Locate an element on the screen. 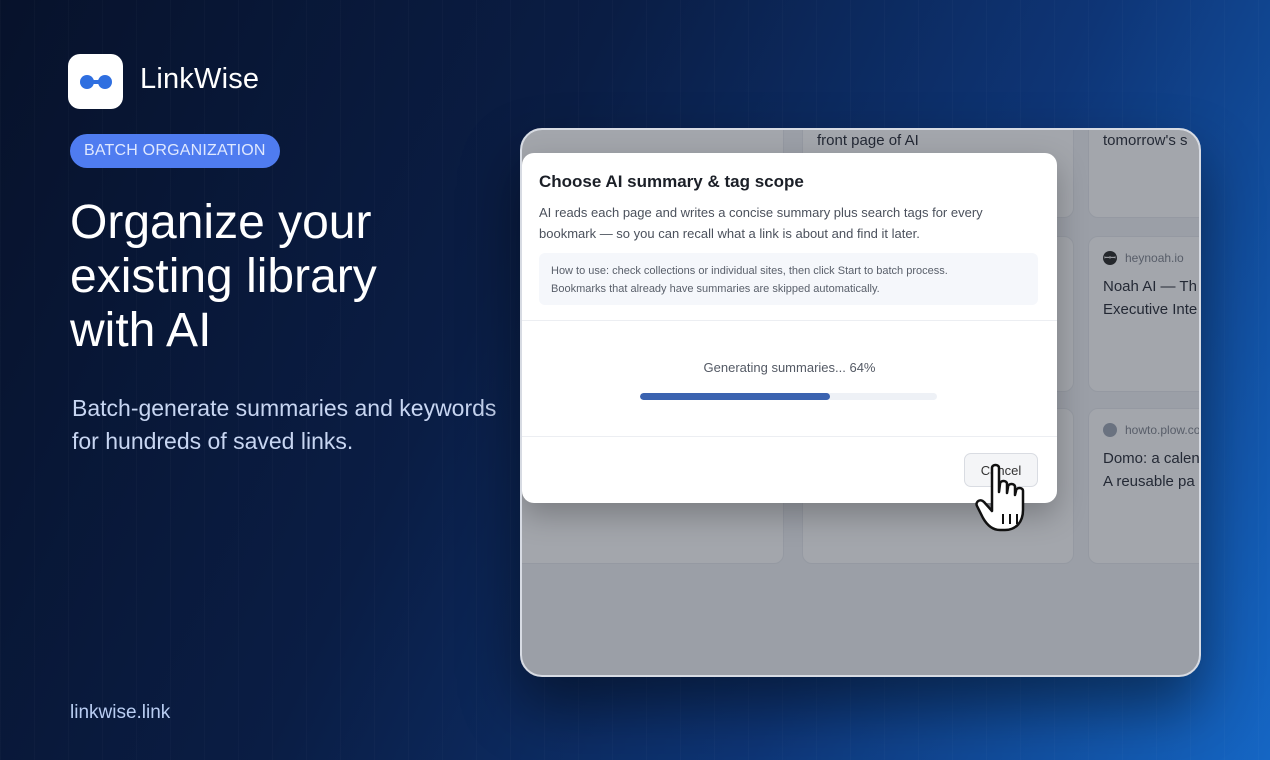 This screenshot has width=1270, height=760. headline: Organize your existing library with AI is located at coordinates (280, 277).